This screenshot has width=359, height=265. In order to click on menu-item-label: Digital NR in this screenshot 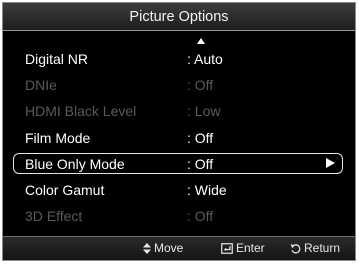, I will do `click(57, 59)`.